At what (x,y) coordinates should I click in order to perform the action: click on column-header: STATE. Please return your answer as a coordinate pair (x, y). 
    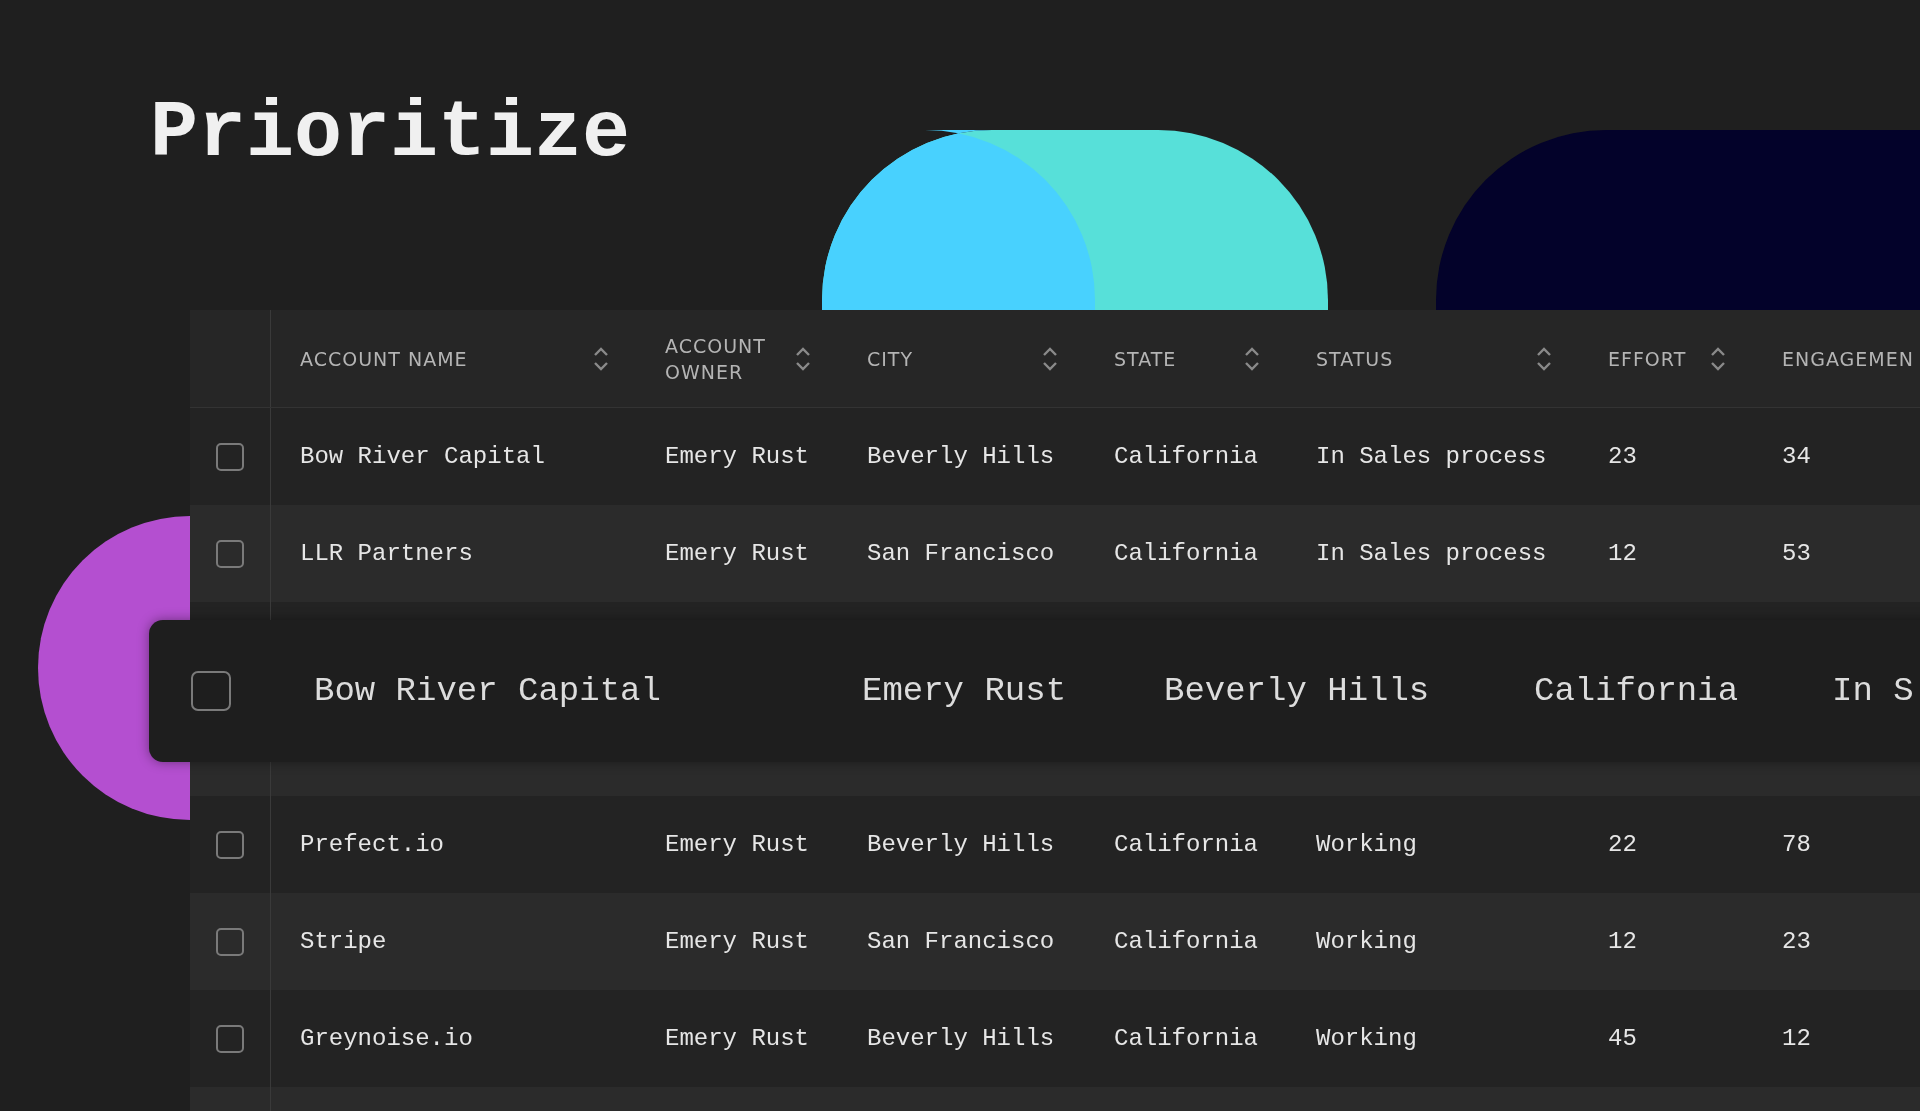
    Looking at the image, I should click on (1145, 359).